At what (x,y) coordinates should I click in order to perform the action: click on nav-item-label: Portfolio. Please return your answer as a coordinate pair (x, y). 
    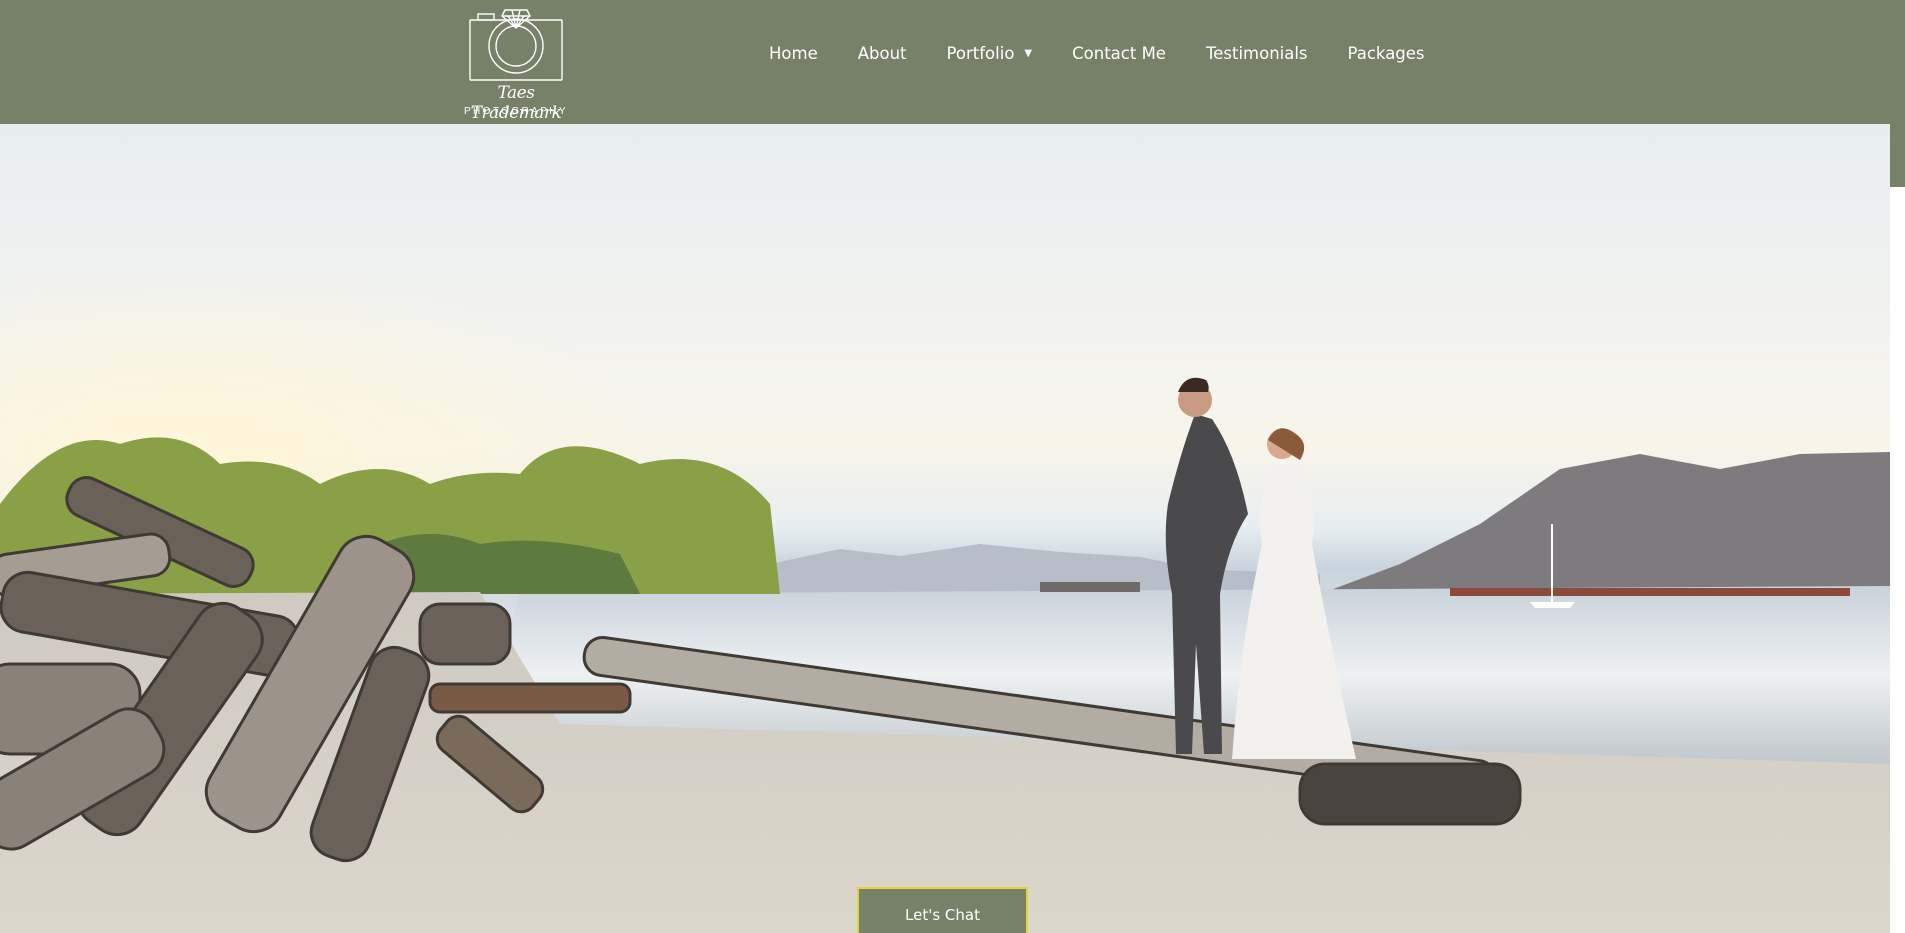
    Looking at the image, I should click on (980, 53).